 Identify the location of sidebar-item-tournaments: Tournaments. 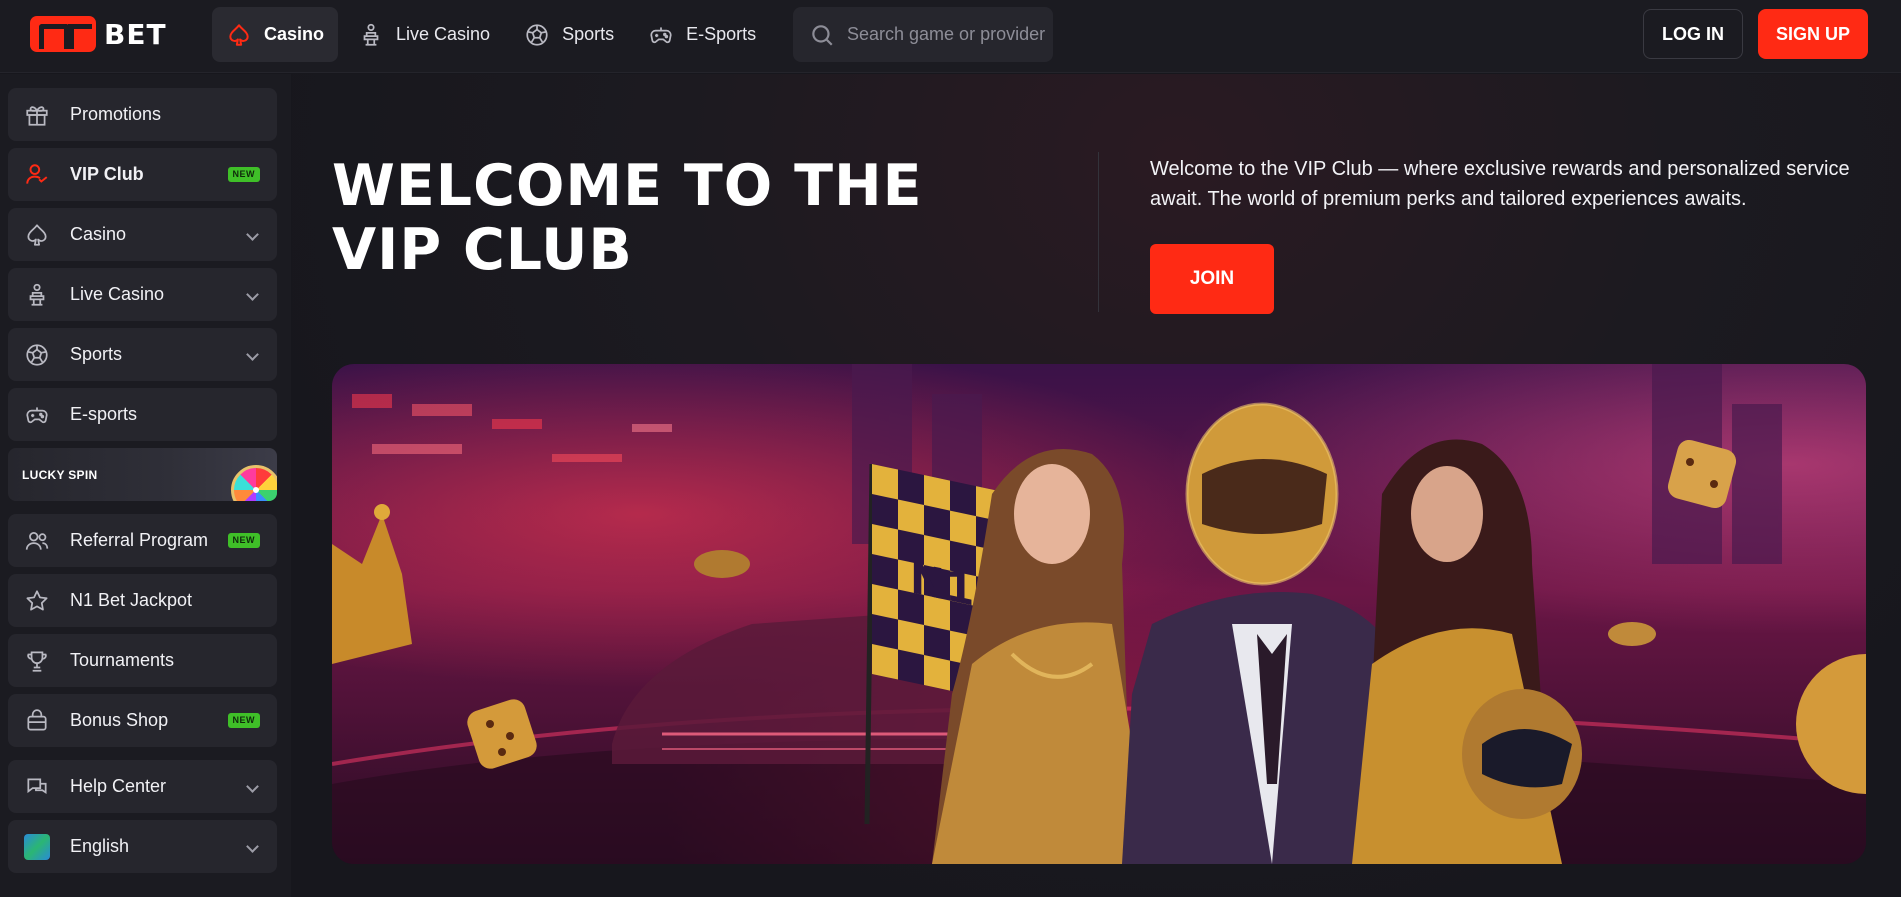
(142, 660).